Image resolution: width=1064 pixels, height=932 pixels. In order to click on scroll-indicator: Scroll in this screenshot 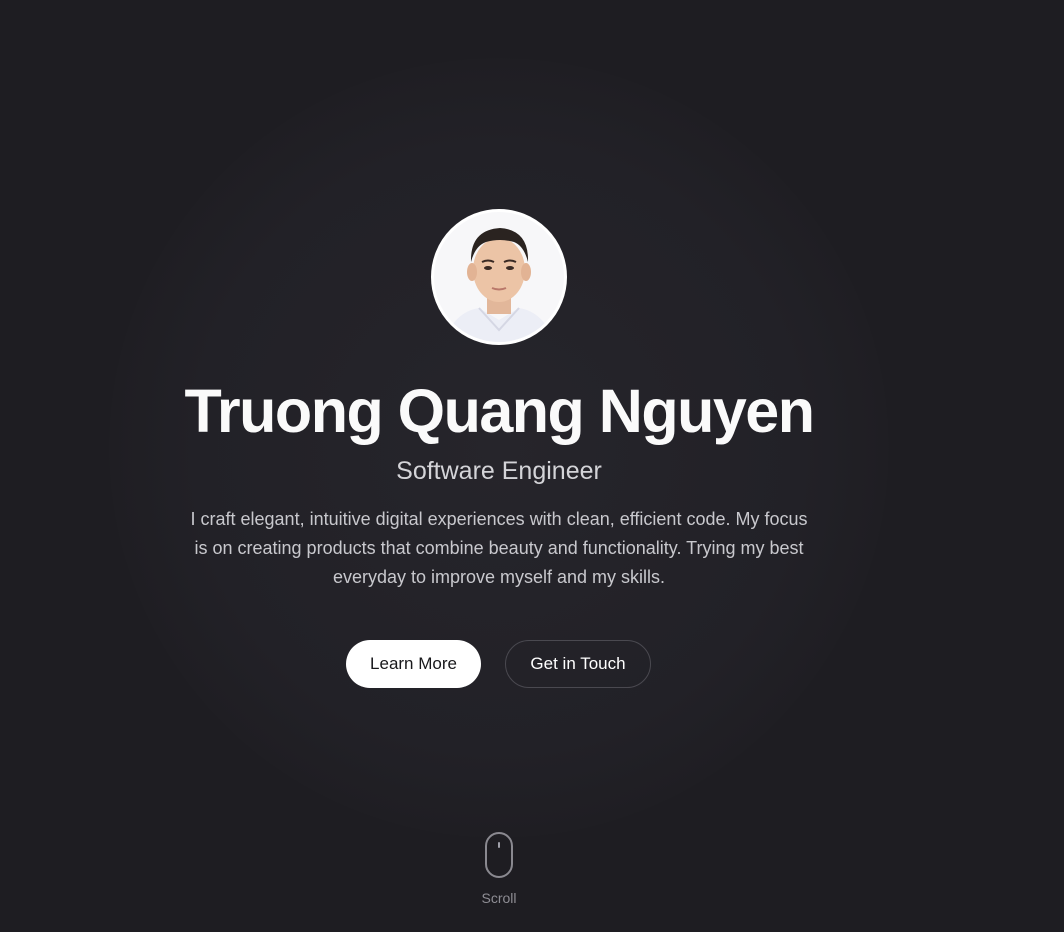, I will do `click(499, 872)`.